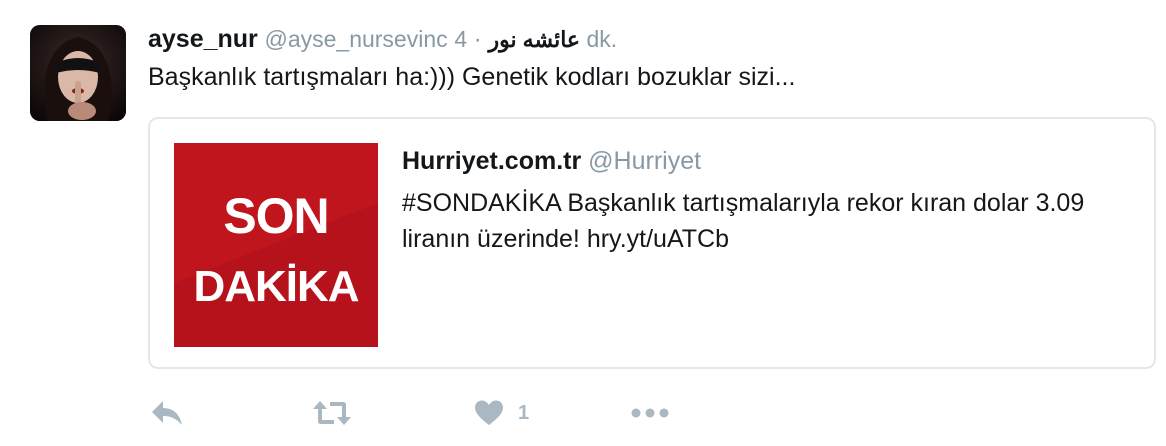  Describe the element at coordinates (355, 39) in the screenshot. I see `user-handle: @ayse_nursevinc` at that location.